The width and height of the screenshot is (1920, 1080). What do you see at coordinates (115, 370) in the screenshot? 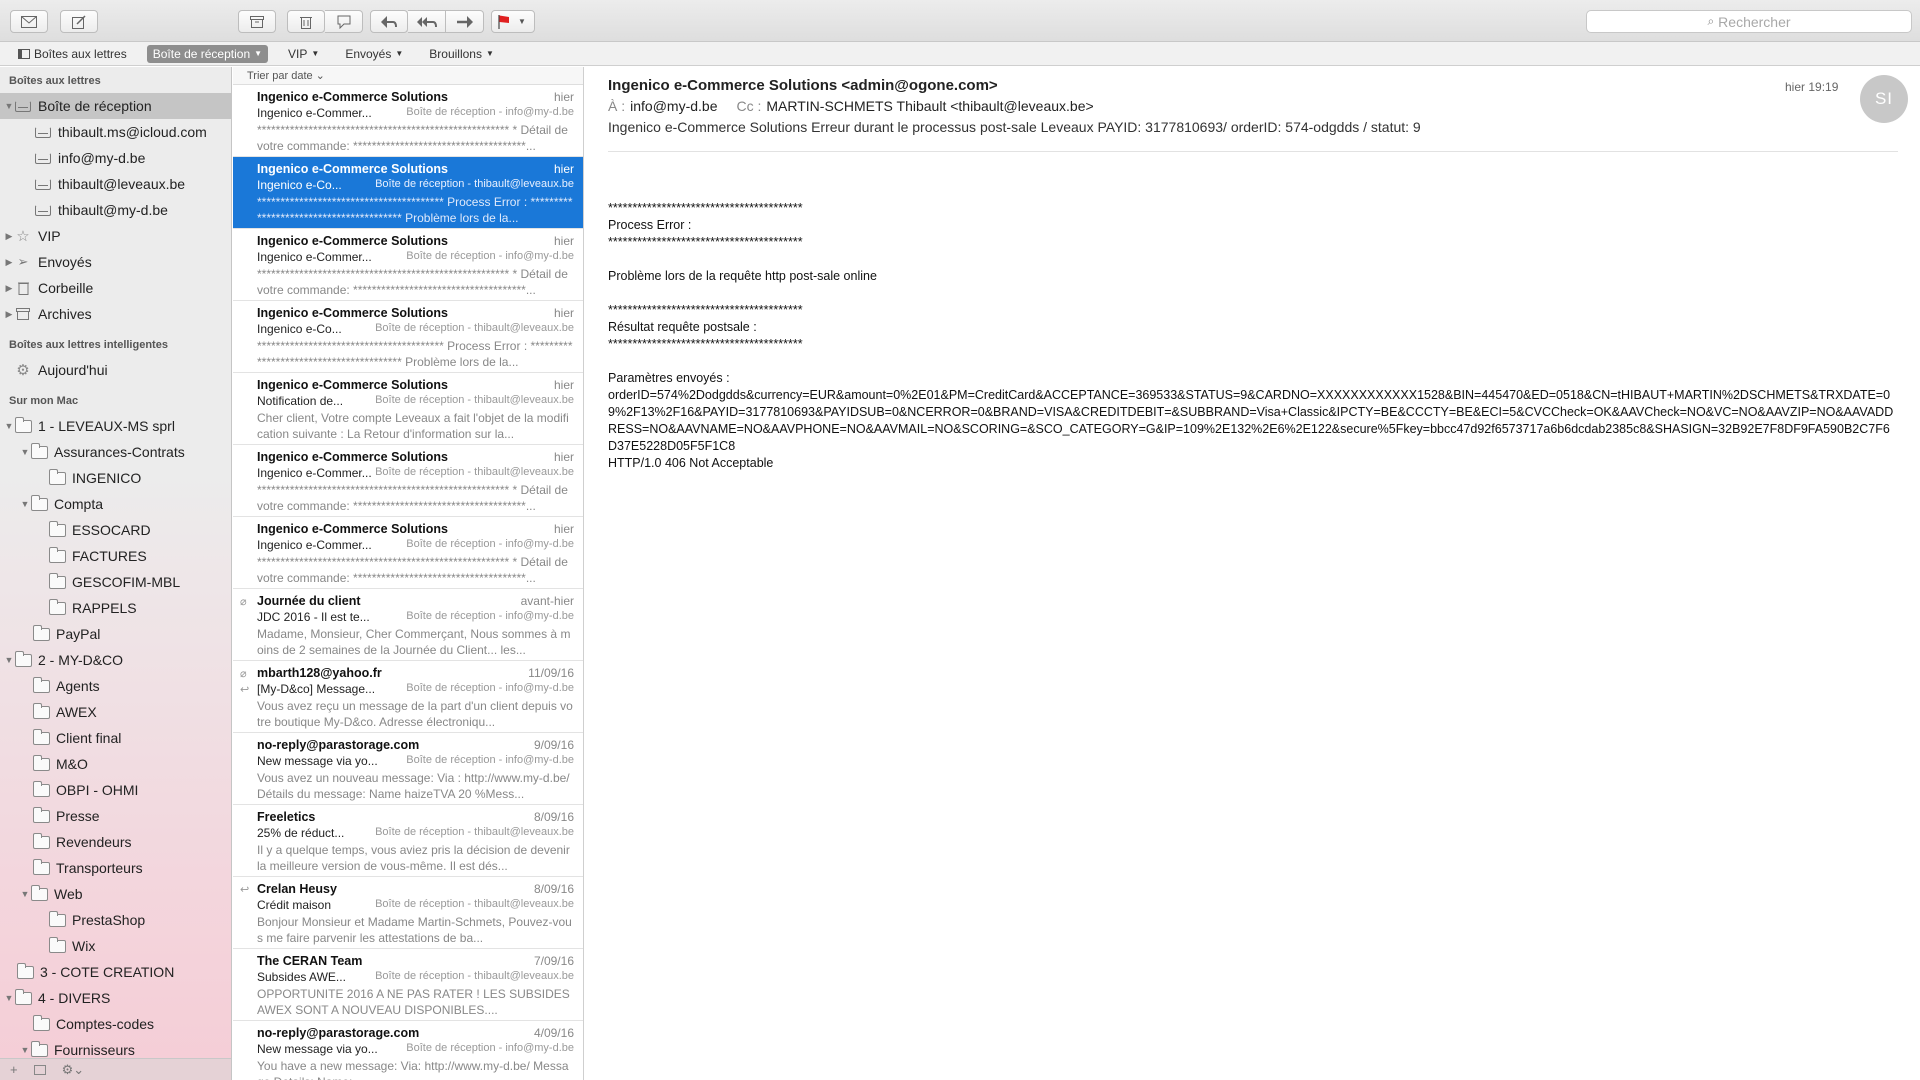
I see `sidebar-item-today: ⚙ Aujourd'hui` at bounding box center [115, 370].